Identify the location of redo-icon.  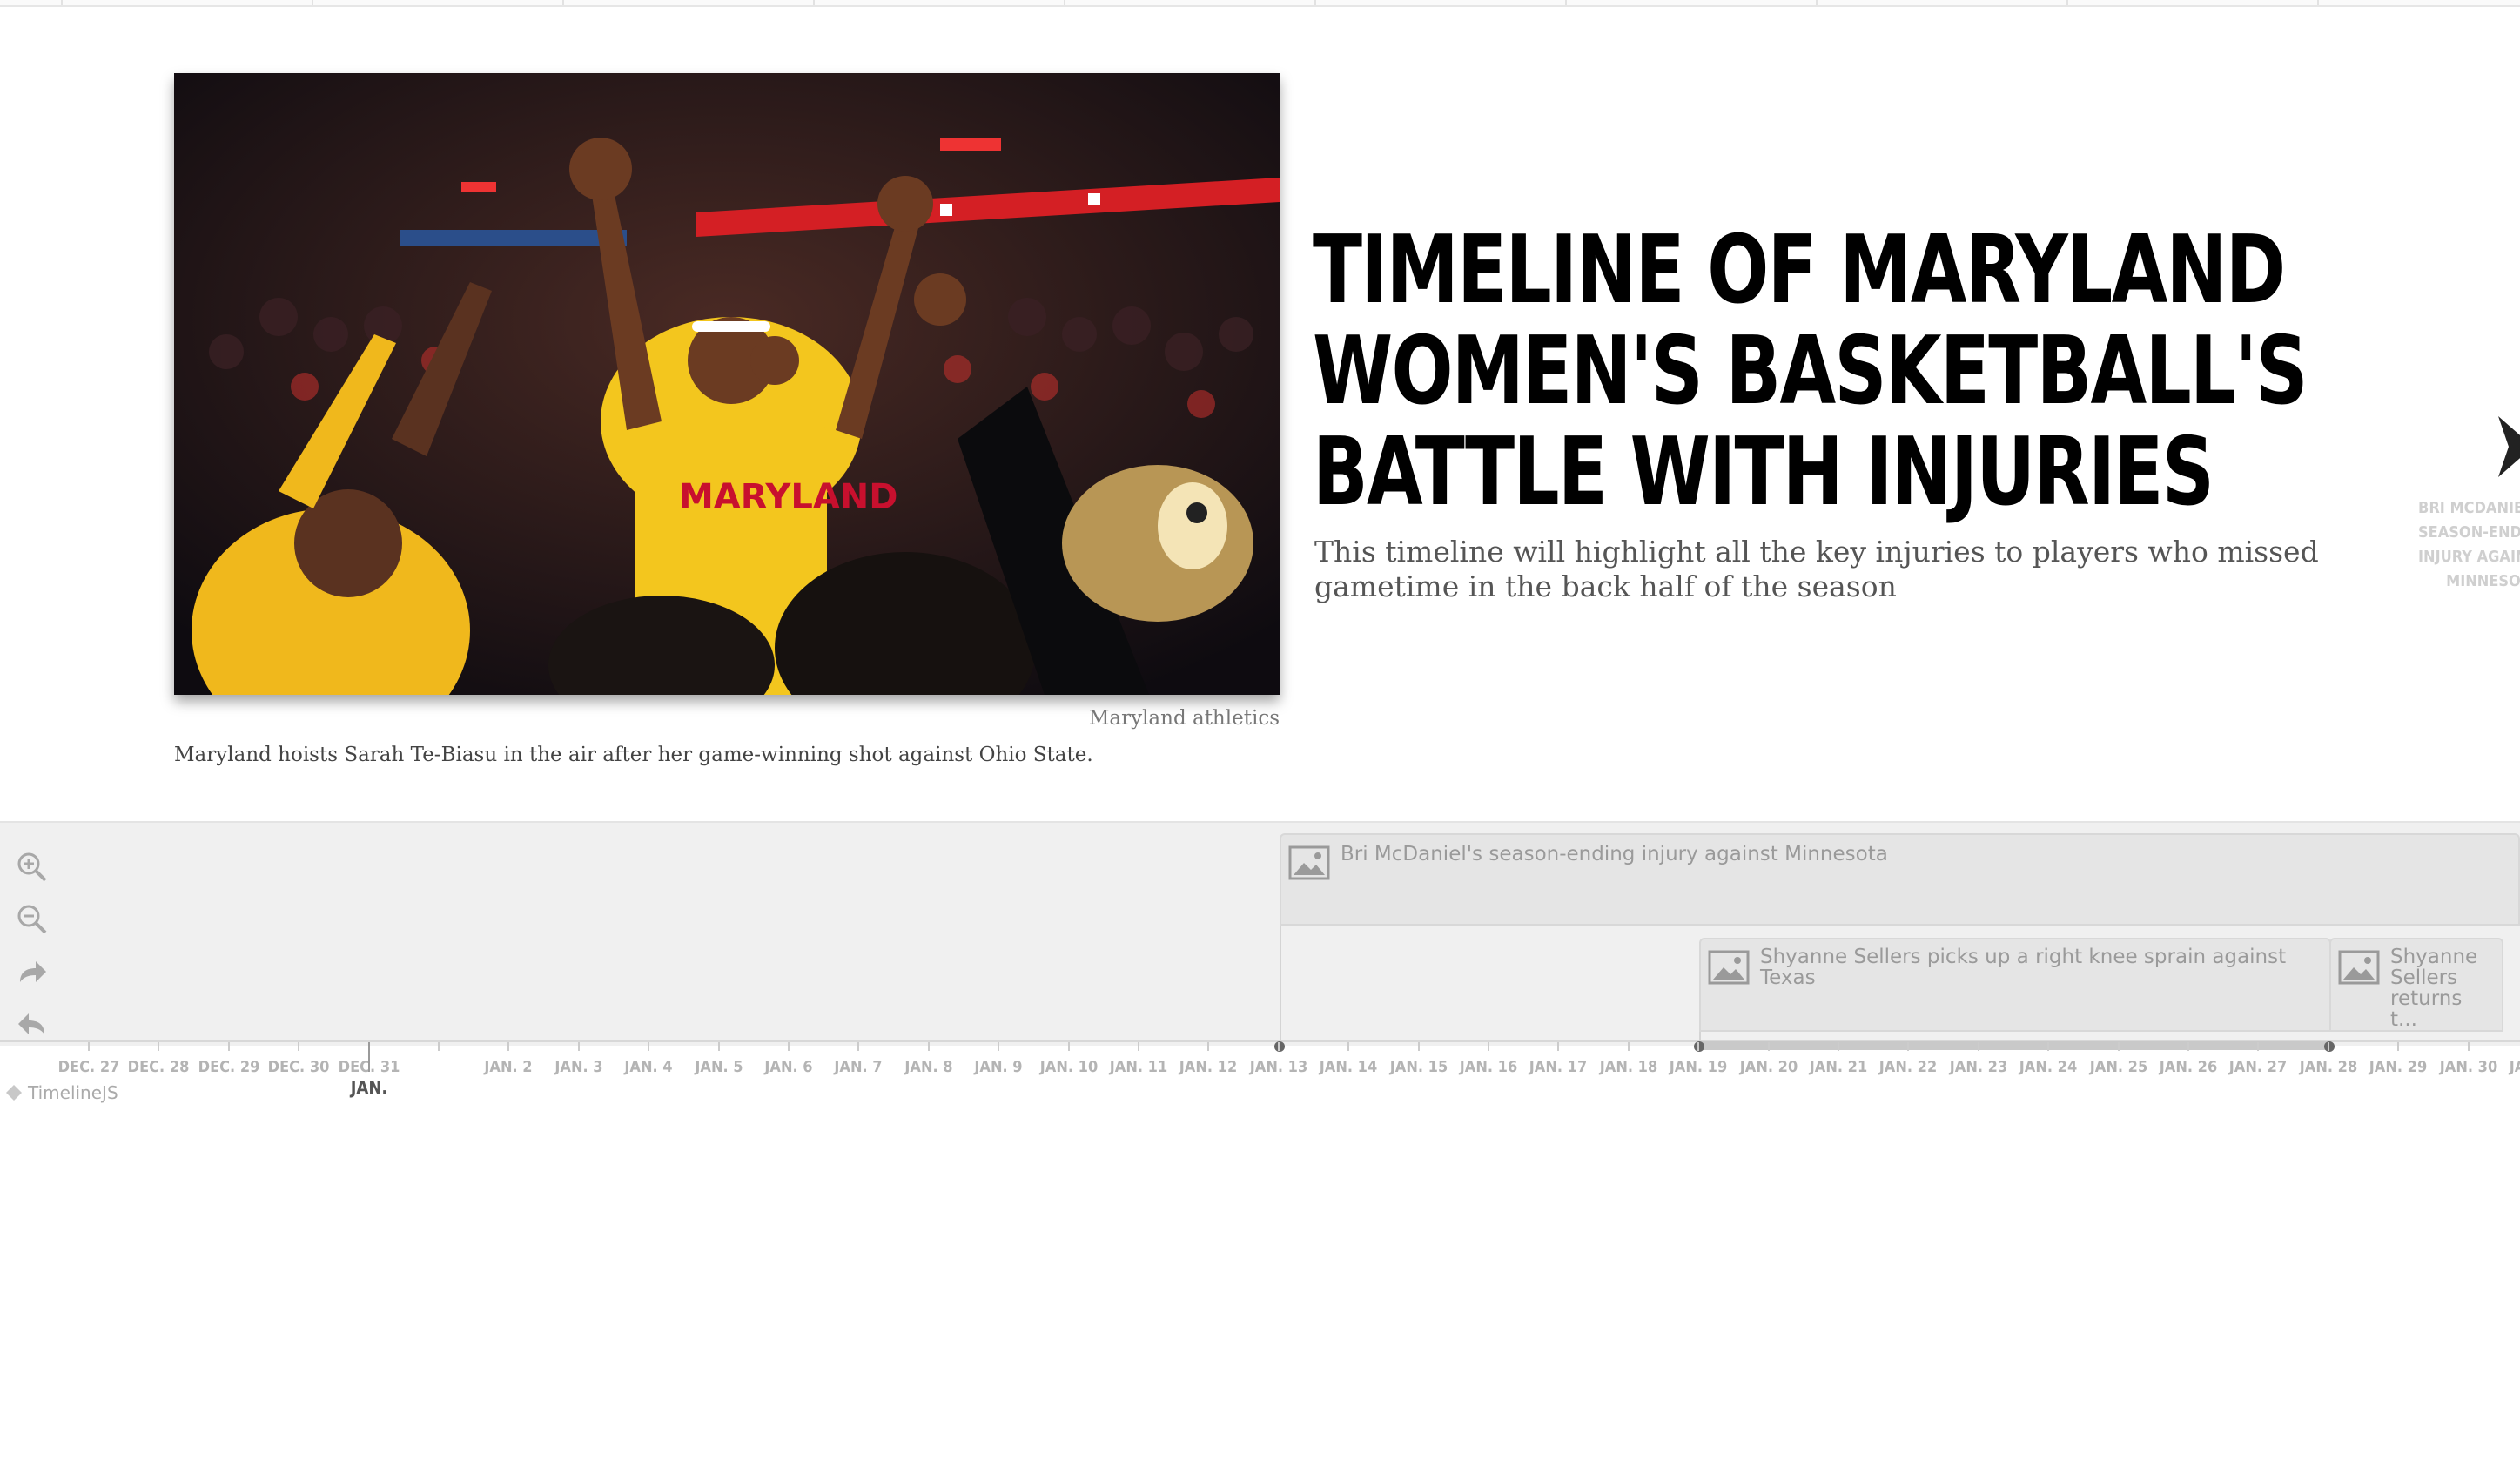
(33, 971).